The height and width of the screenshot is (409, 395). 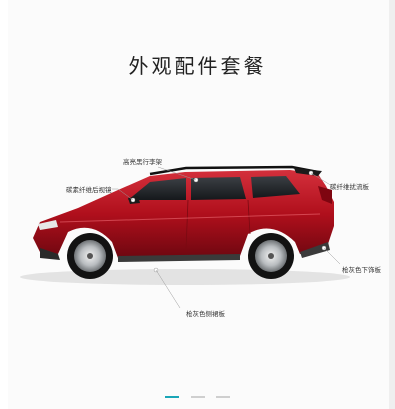 I want to click on carousel-indicators, so click(x=197, y=395).